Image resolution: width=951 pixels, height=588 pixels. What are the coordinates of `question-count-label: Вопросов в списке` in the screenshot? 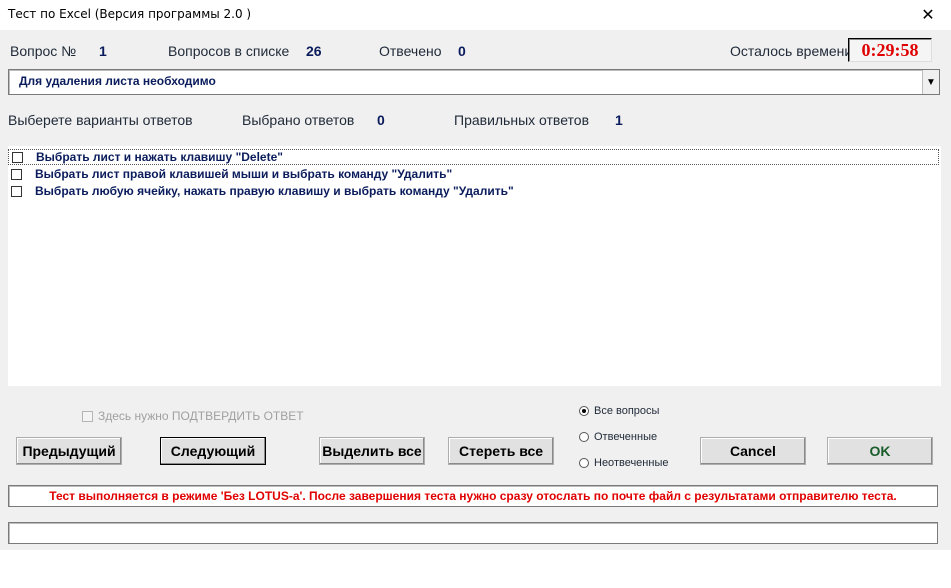 It's located at (229, 51).